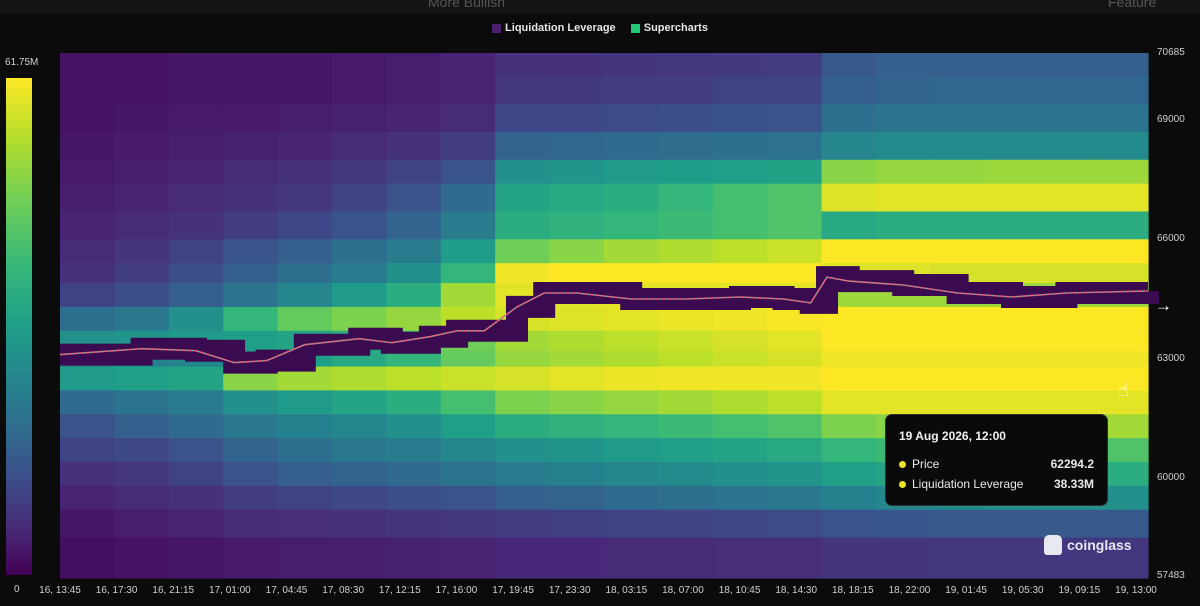 The height and width of the screenshot is (606, 1200). I want to click on brand-name: coinglass, so click(1099, 545).